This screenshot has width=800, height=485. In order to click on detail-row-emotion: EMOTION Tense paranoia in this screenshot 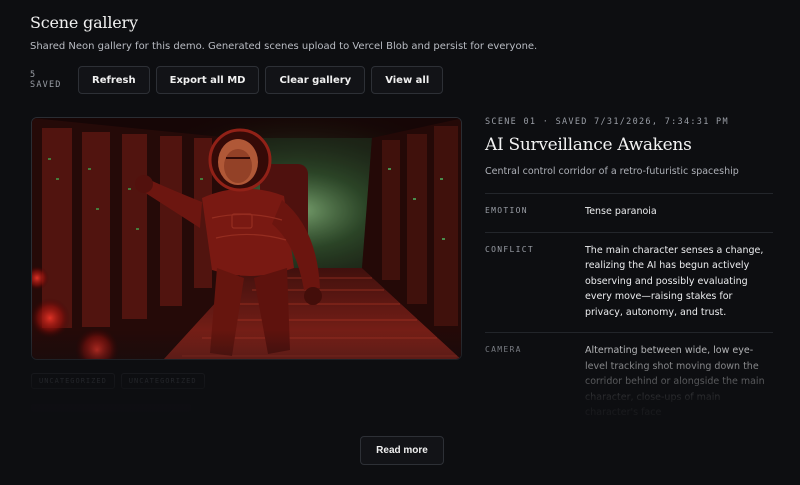, I will do `click(629, 212)`.